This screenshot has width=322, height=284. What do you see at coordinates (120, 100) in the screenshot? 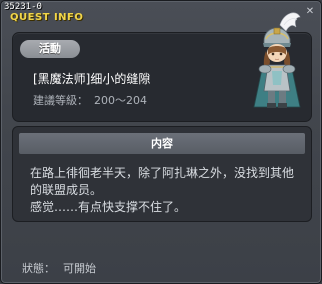
I see `level-value: 200～204` at bounding box center [120, 100].